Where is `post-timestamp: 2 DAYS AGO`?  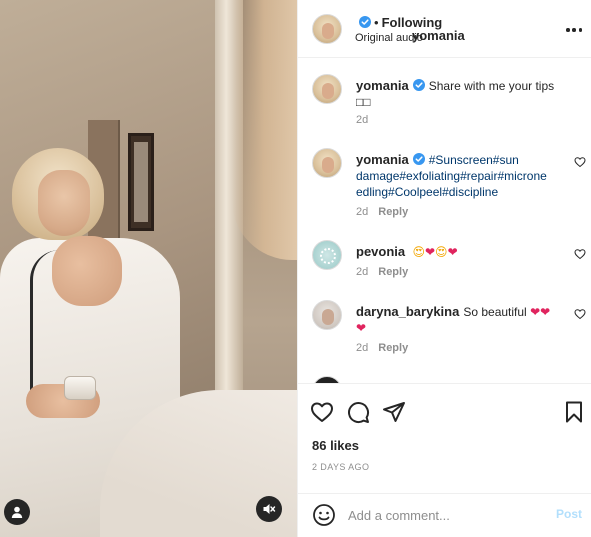 post-timestamp: 2 DAYS AGO is located at coordinates (340, 467).